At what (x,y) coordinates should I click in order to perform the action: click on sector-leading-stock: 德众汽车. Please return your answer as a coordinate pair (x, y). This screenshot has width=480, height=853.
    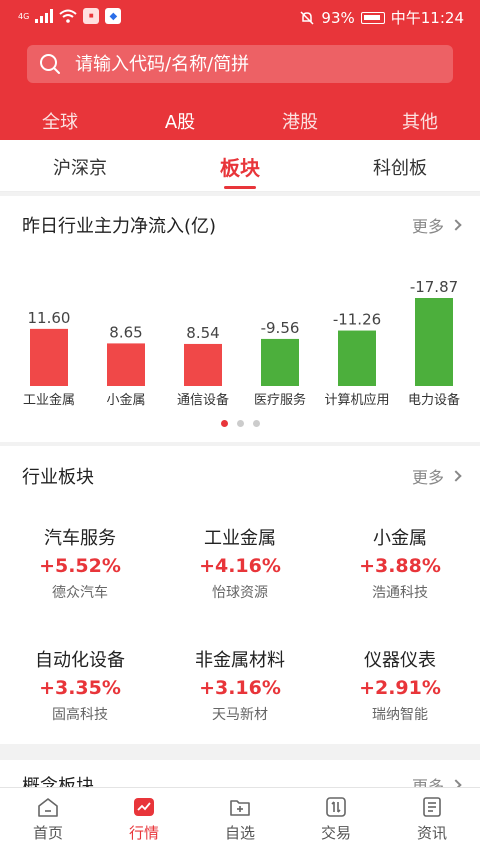
    Looking at the image, I should click on (80, 593).